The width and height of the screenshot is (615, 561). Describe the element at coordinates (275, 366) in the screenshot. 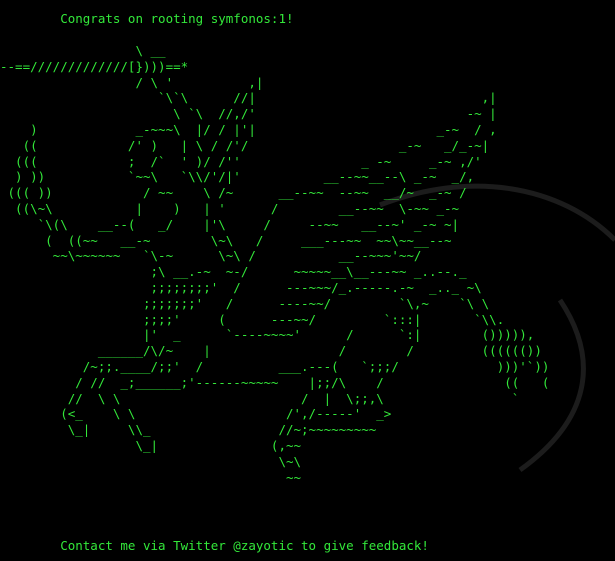

I see `ascii-art-line: /~;;.____/;;' / ___.---( `;;;/ )))'`))` at that location.